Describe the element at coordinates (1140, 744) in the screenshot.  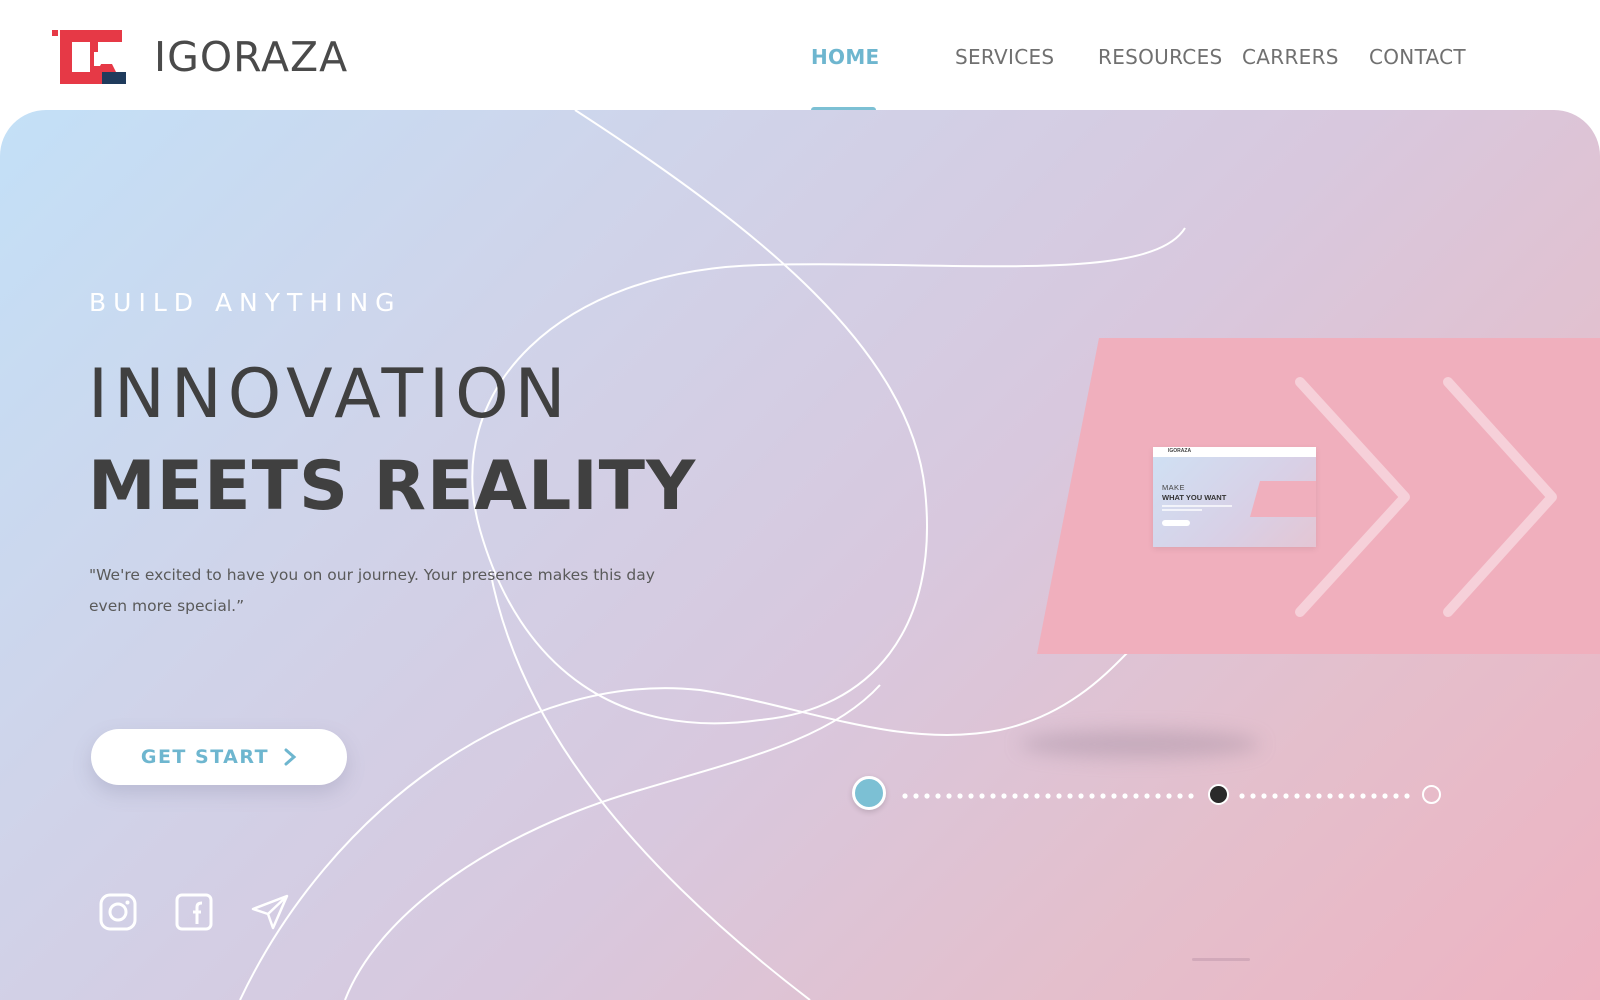
I see `floating-shadow` at that location.